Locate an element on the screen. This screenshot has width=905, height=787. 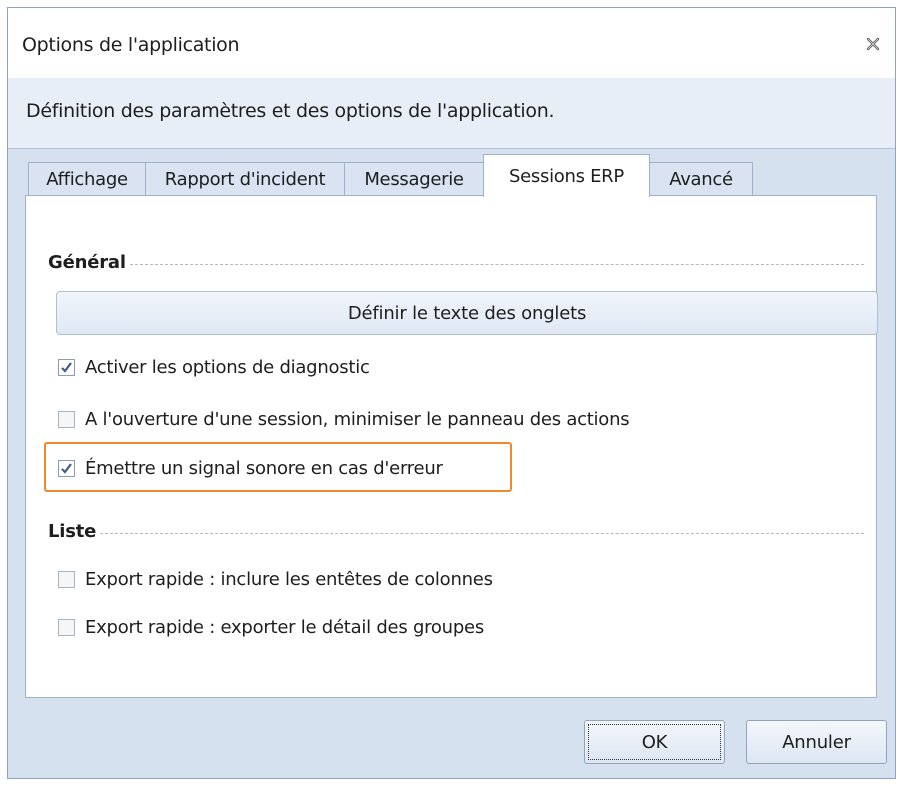
define-tab-text-button: Définir le texte des onglets is located at coordinates (467, 313).